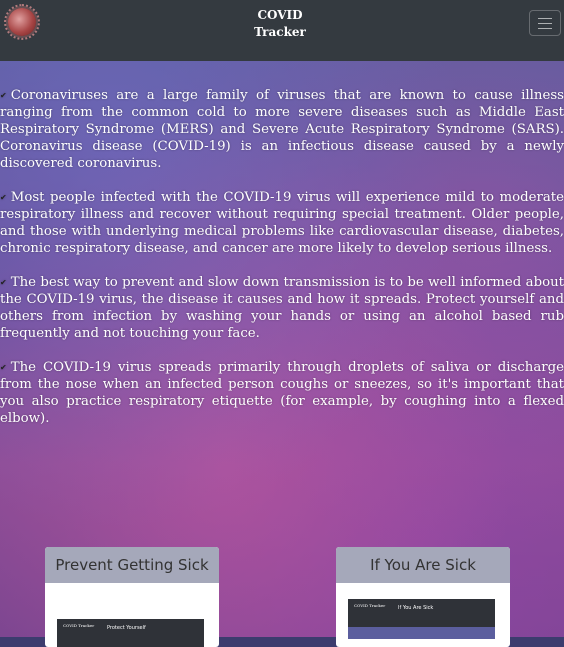 The height and width of the screenshot is (647, 564). I want to click on card-thumbnail: COVID Tracker If You Are Sick, so click(421, 619).